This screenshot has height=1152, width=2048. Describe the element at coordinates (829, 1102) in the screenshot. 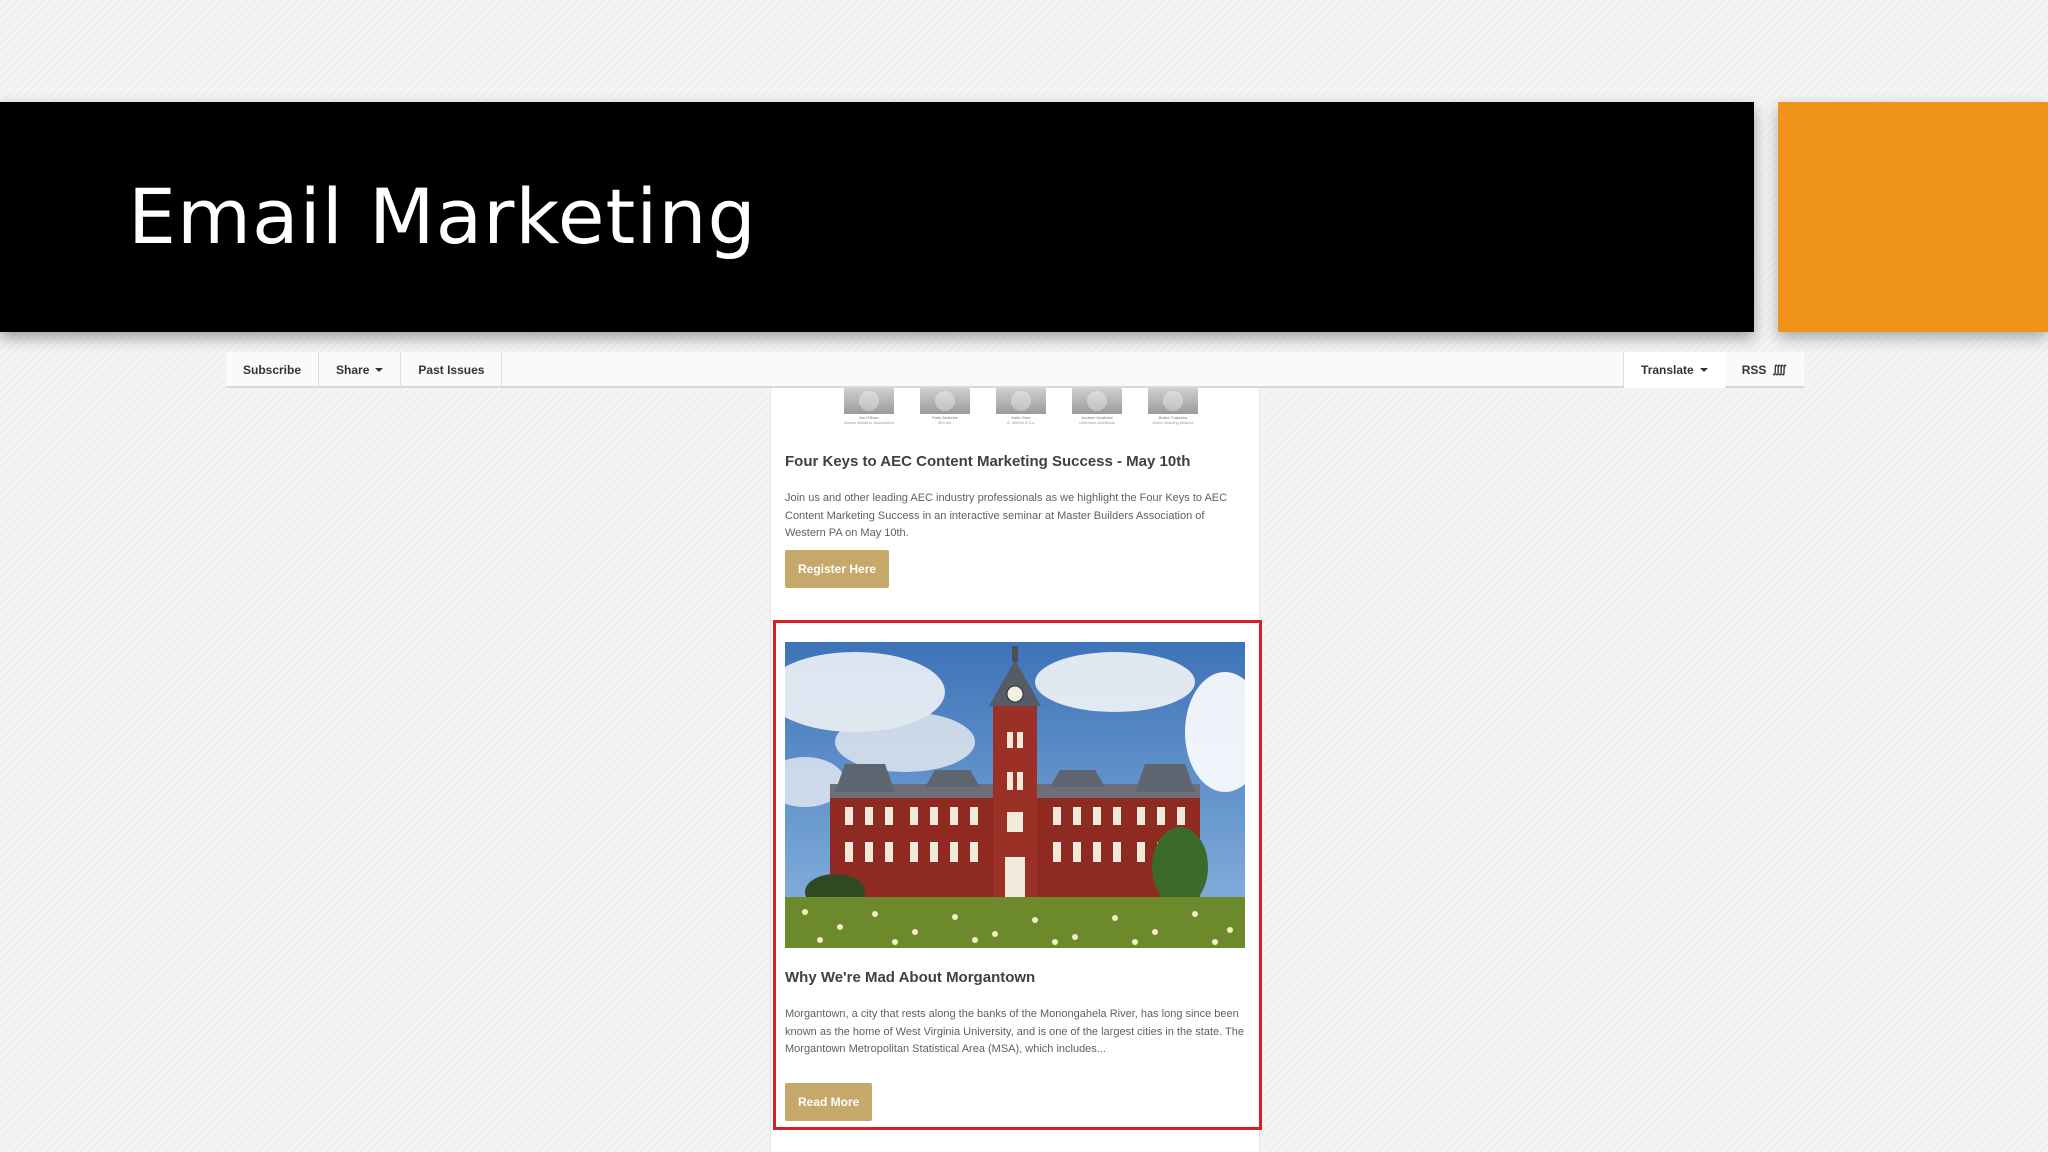

I see `read-more-button: Read More` at that location.